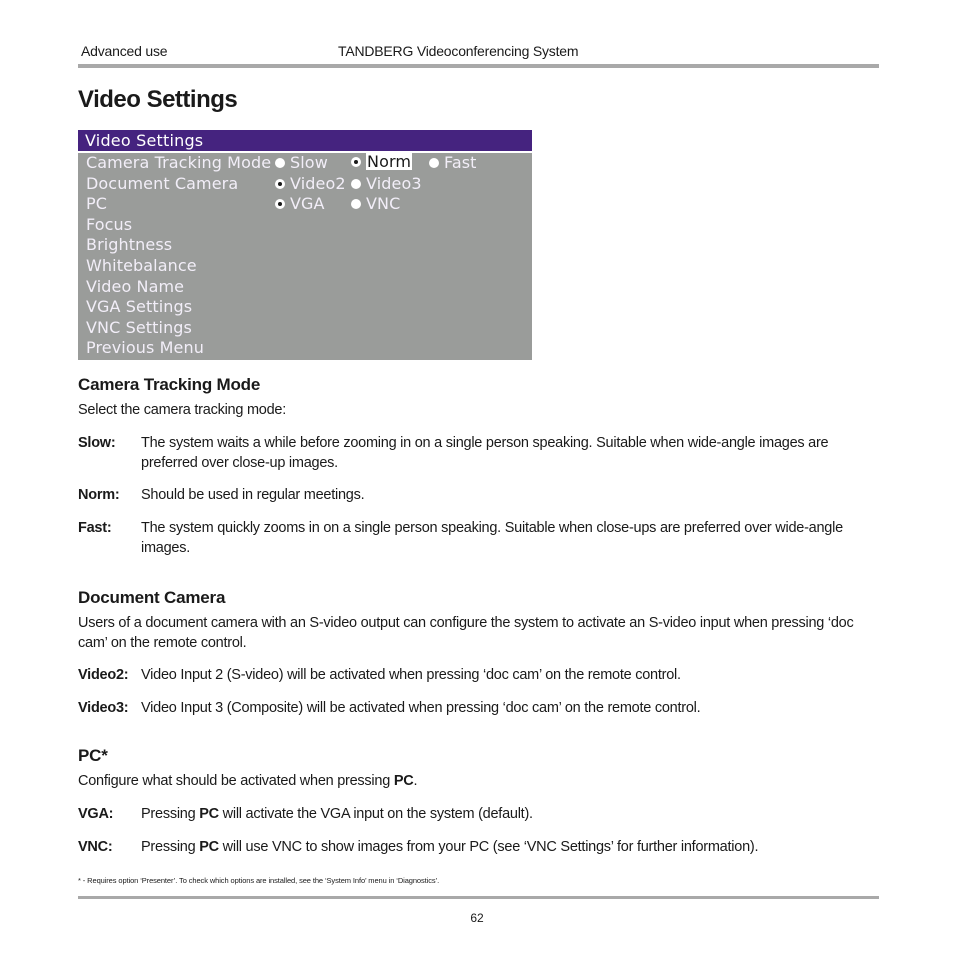 The width and height of the screenshot is (954, 954). Describe the element at coordinates (179, 162) in the screenshot. I see `menu-item-label: Camera Tracking Mode` at that location.